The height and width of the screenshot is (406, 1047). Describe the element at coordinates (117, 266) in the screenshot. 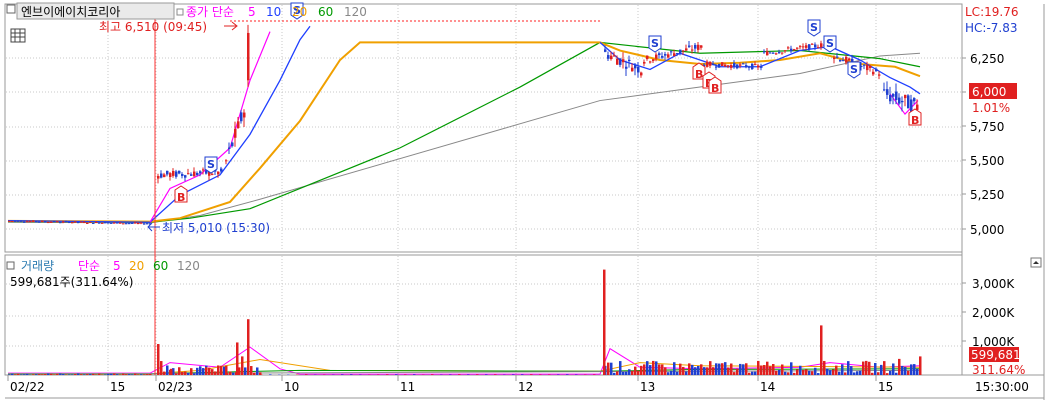

I see `volume-ma-period: 5` at that location.